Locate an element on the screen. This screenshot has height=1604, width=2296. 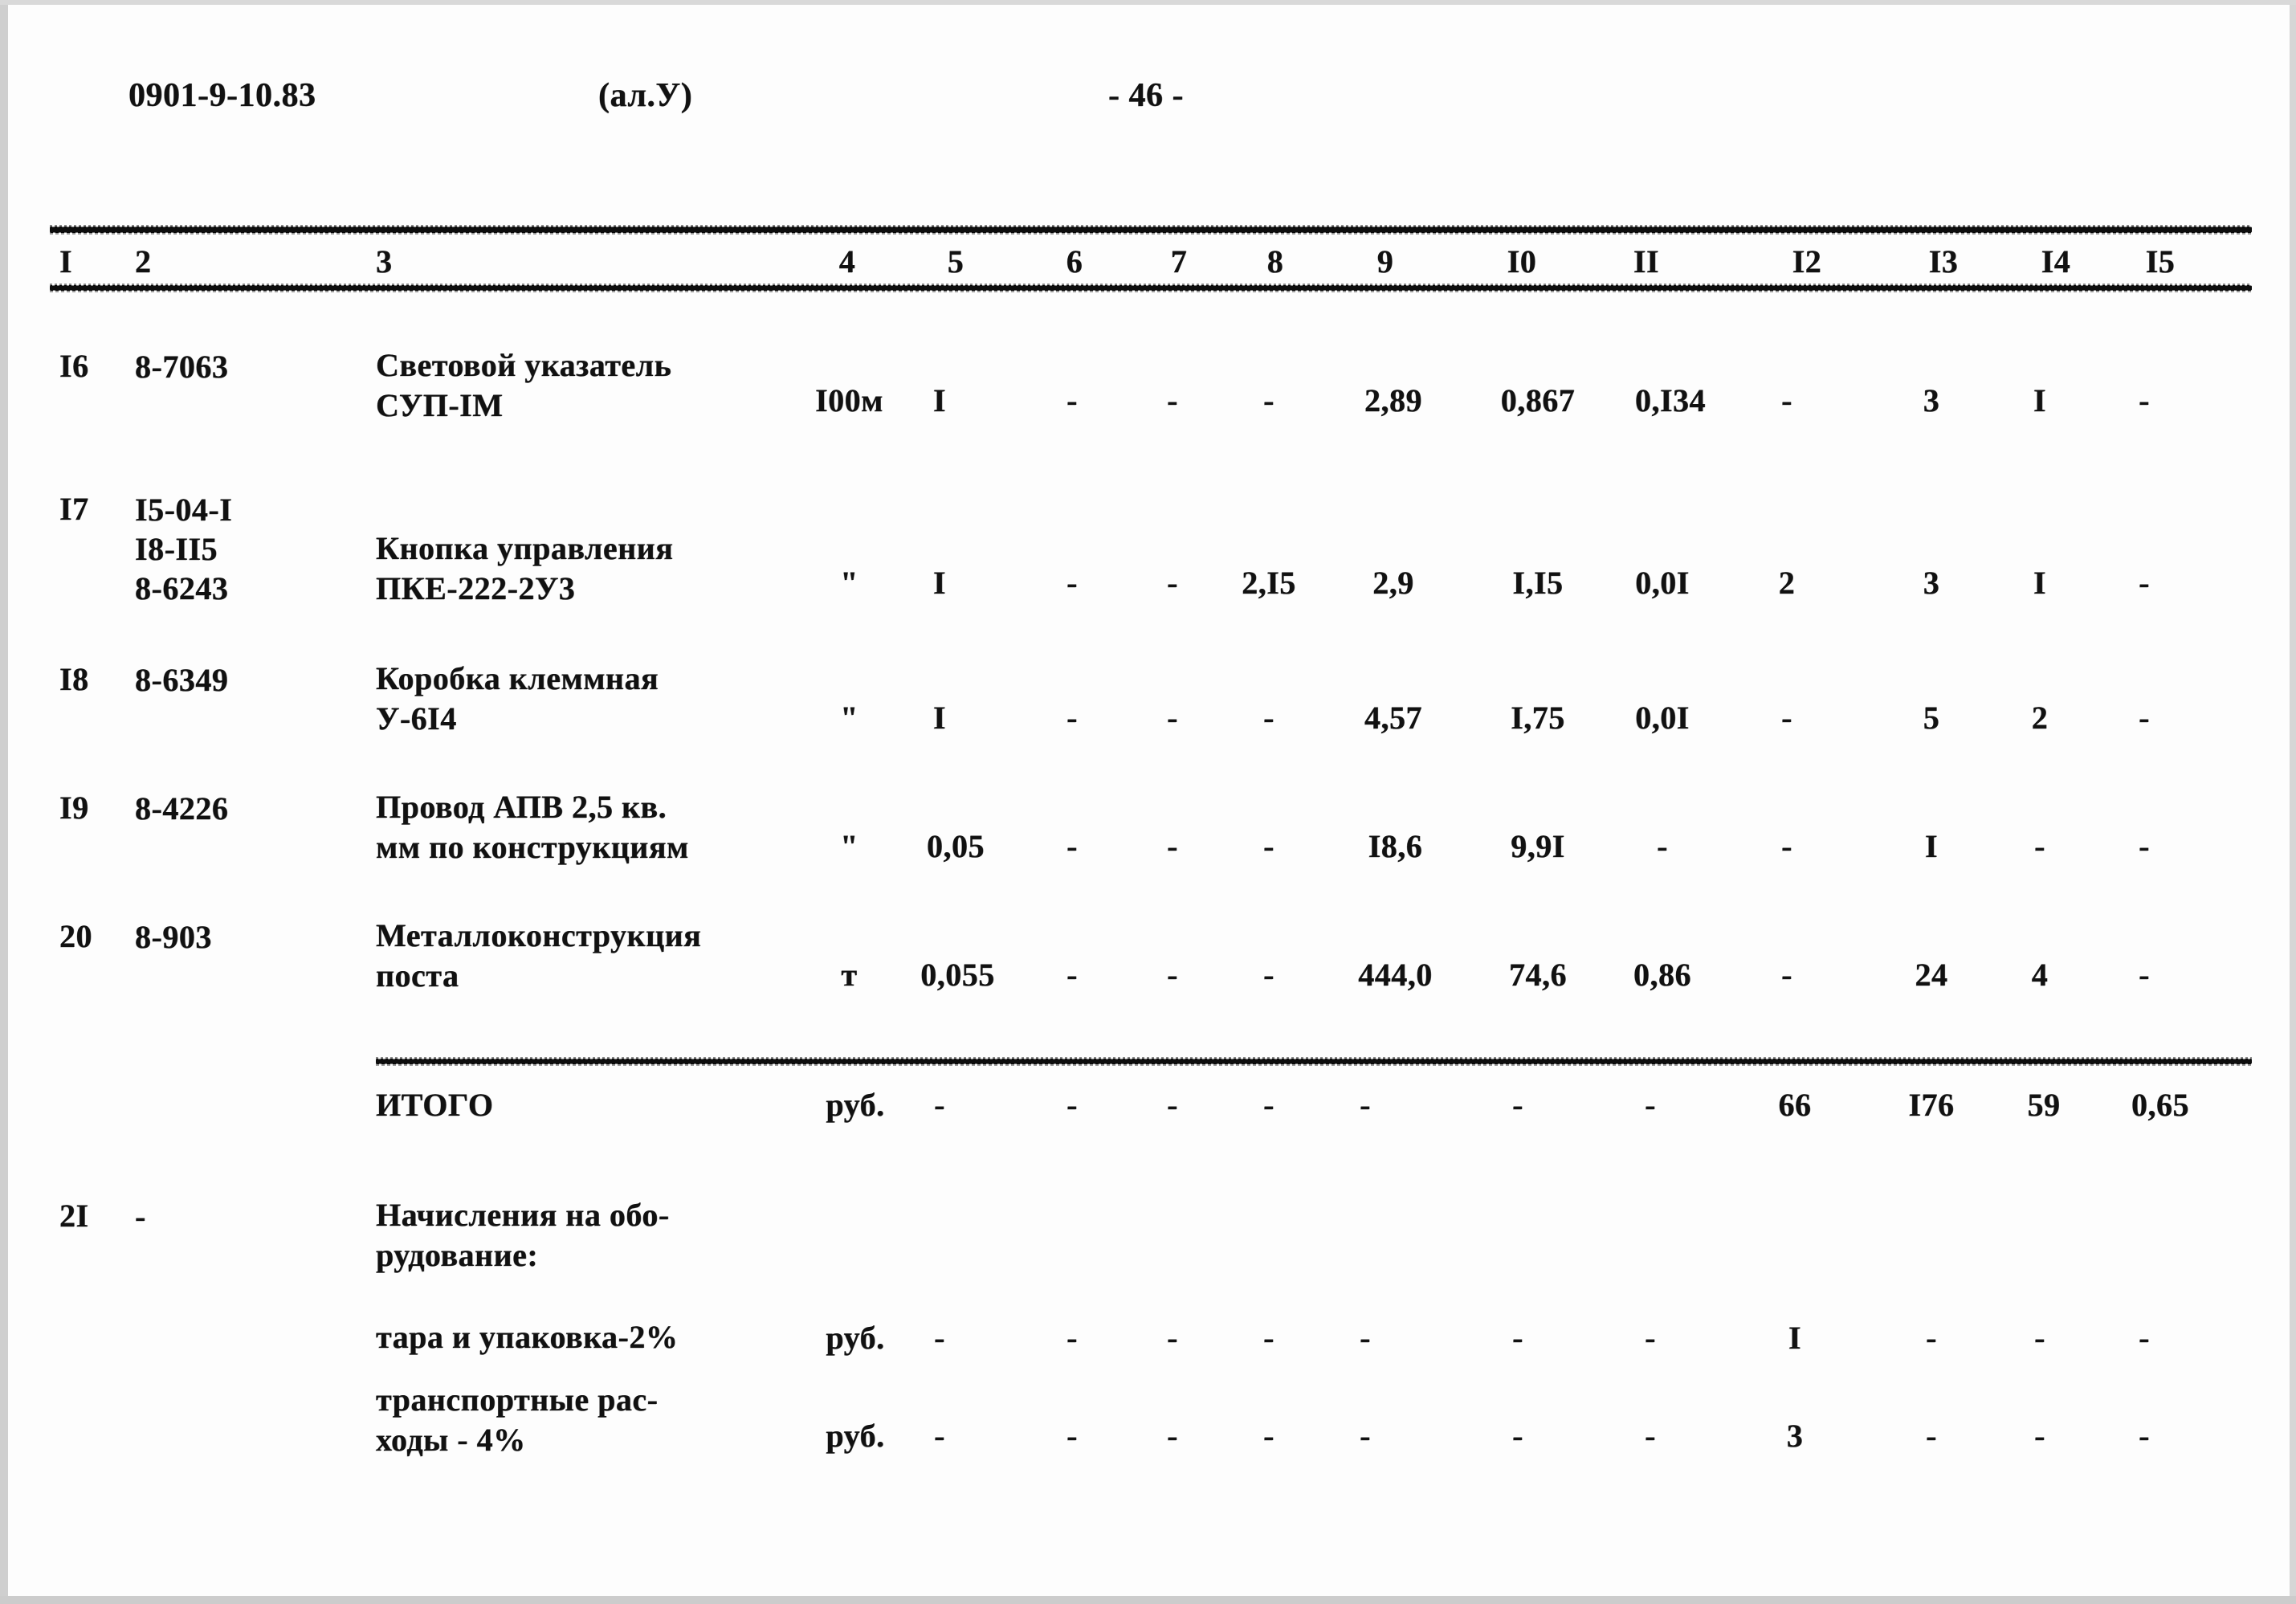
surcharge-title: Начисления на обо- рудование: is located at coordinates (601, 1235).